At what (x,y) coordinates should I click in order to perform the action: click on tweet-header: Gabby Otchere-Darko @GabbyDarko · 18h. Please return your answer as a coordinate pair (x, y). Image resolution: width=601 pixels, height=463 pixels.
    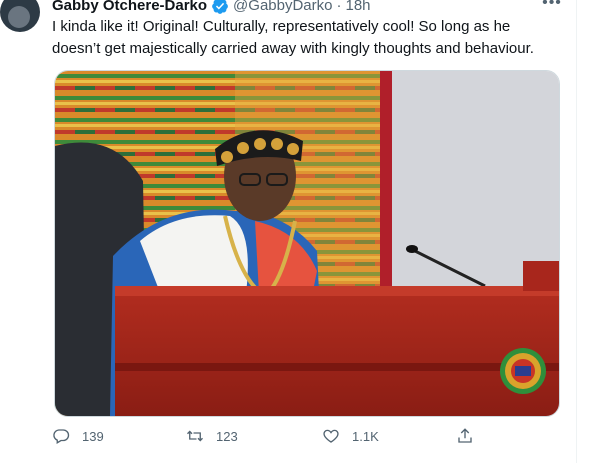
    Looking at the image, I should click on (211, 8).